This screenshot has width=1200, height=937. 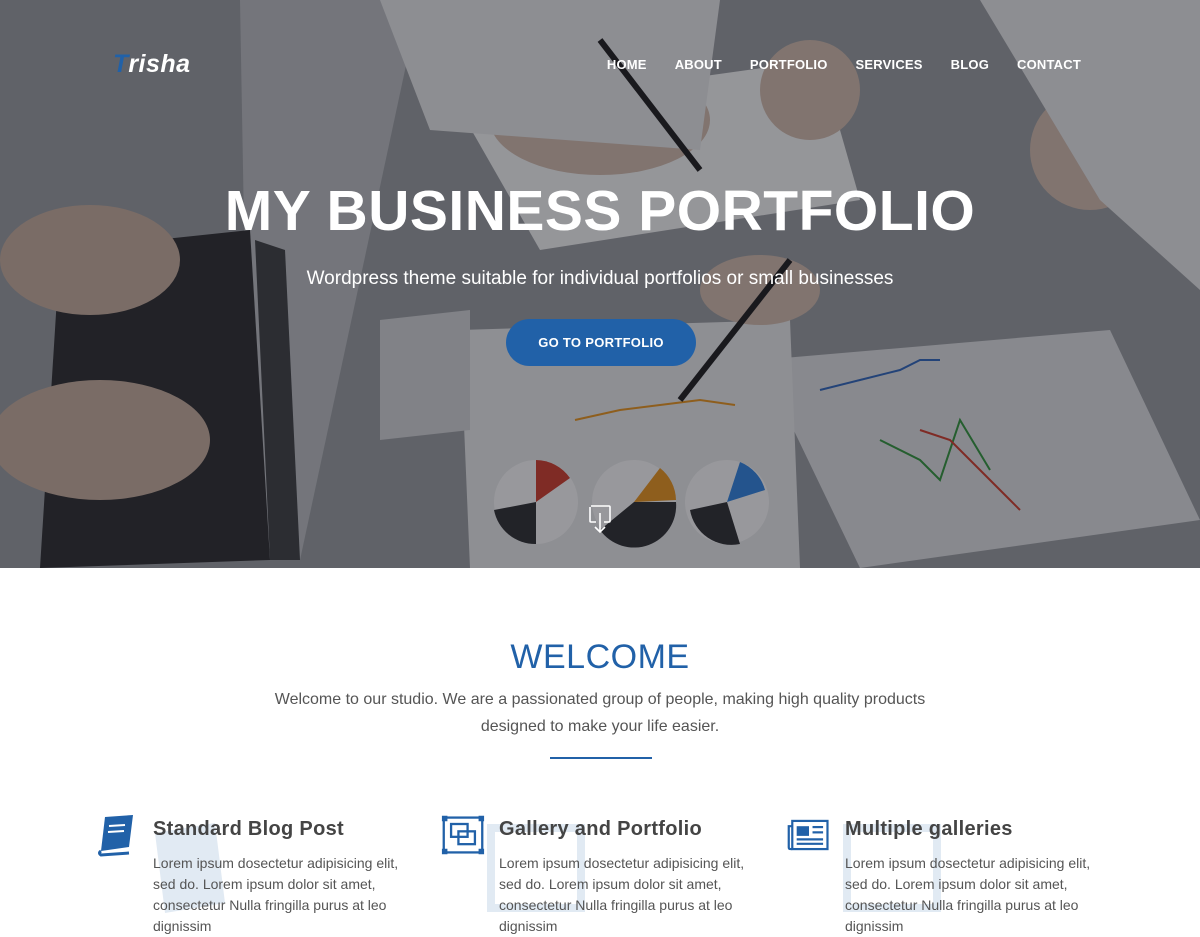 I want to click on book-icon, so click(x=115, y=836).